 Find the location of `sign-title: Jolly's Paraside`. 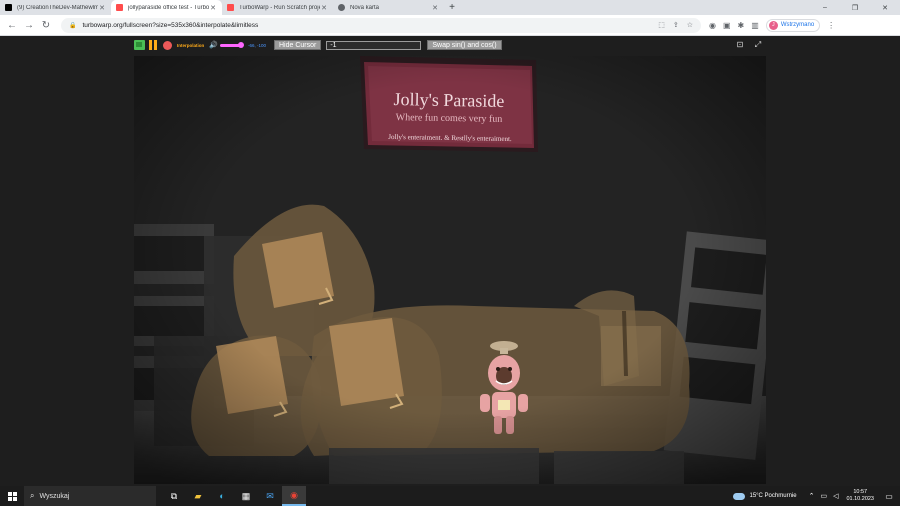

sign-title: Jolly's Paraside is located at coordinates (449, 100).